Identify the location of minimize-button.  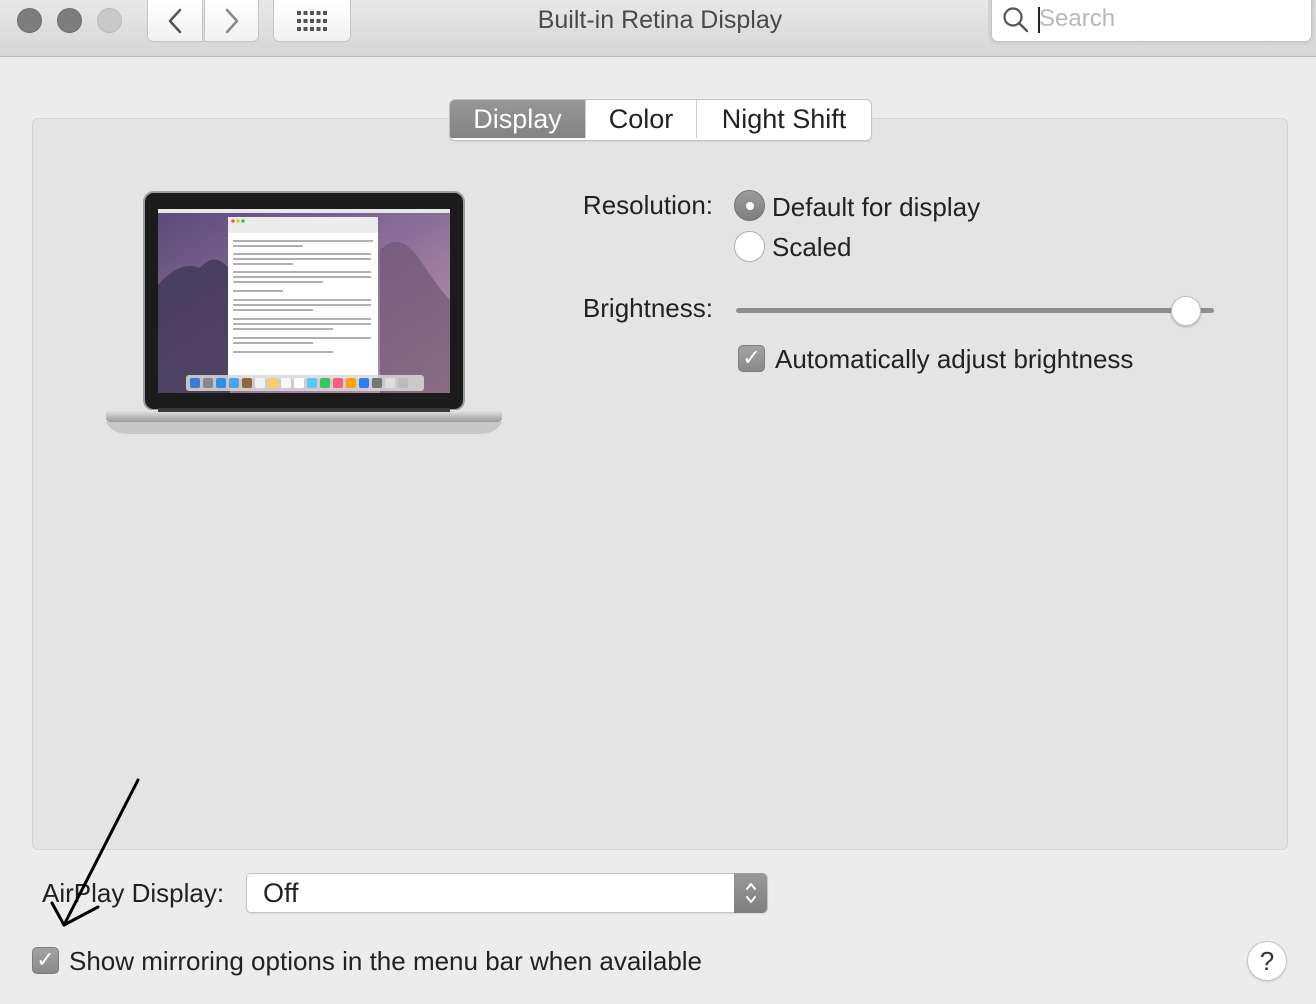
(69, 20).